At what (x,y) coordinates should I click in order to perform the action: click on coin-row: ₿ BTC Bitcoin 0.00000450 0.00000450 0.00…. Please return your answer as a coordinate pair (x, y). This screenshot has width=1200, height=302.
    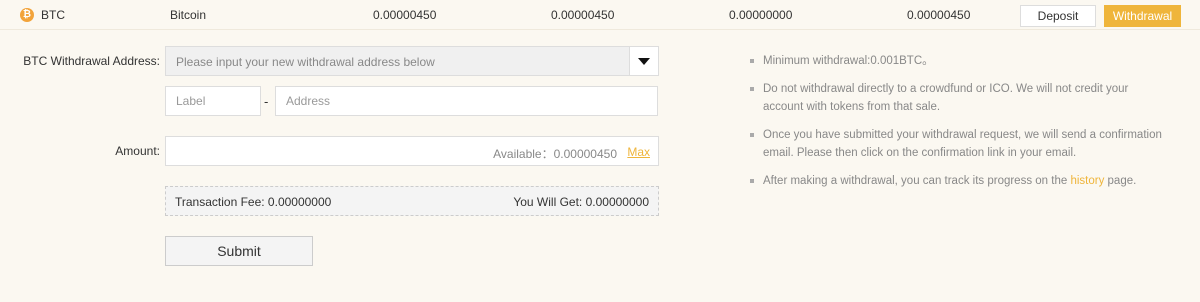
    Looking at the image, I should click on (600, 15).